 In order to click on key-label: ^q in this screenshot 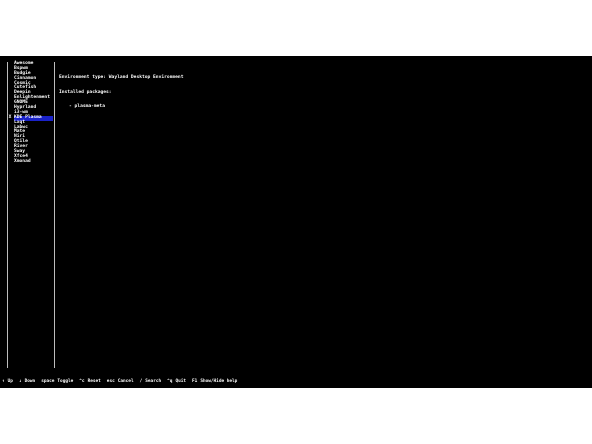, I will do `click(170, 381)`.